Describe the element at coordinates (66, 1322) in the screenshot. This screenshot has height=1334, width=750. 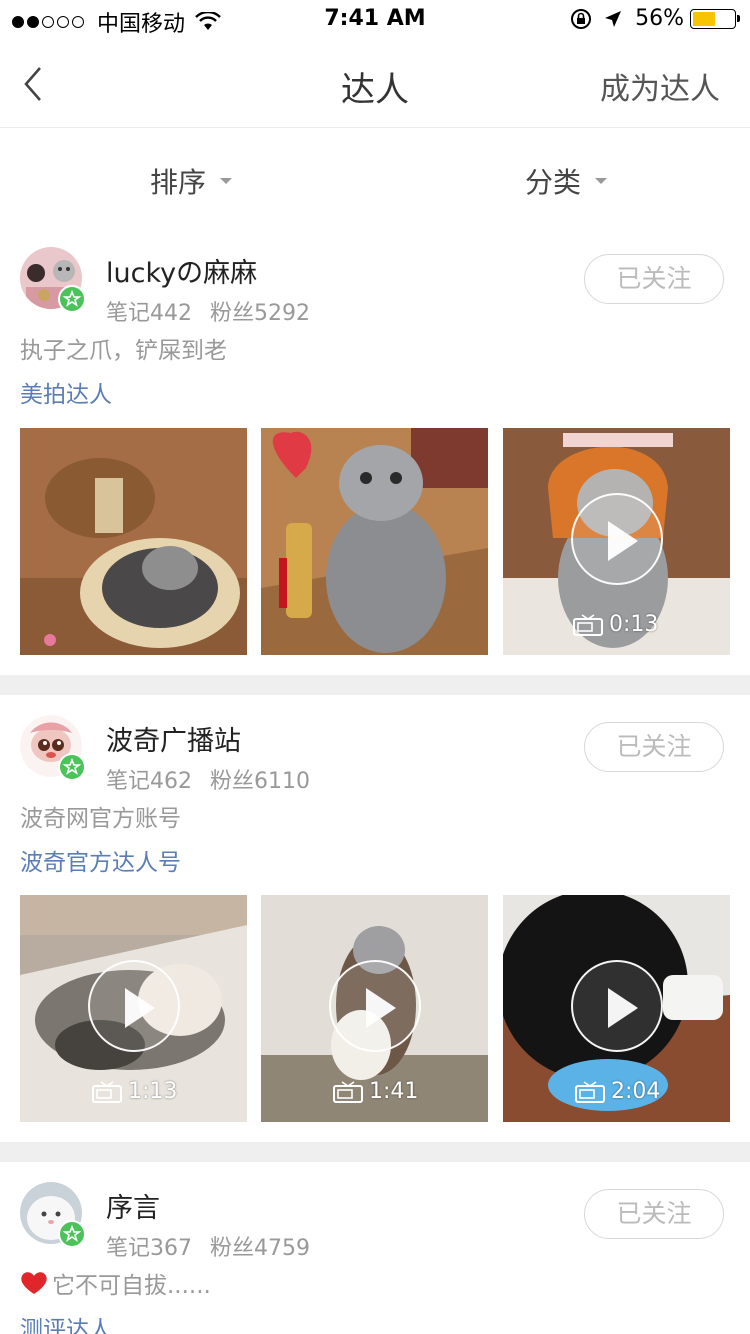
I see `expert-tag: 测评达人` at that location.